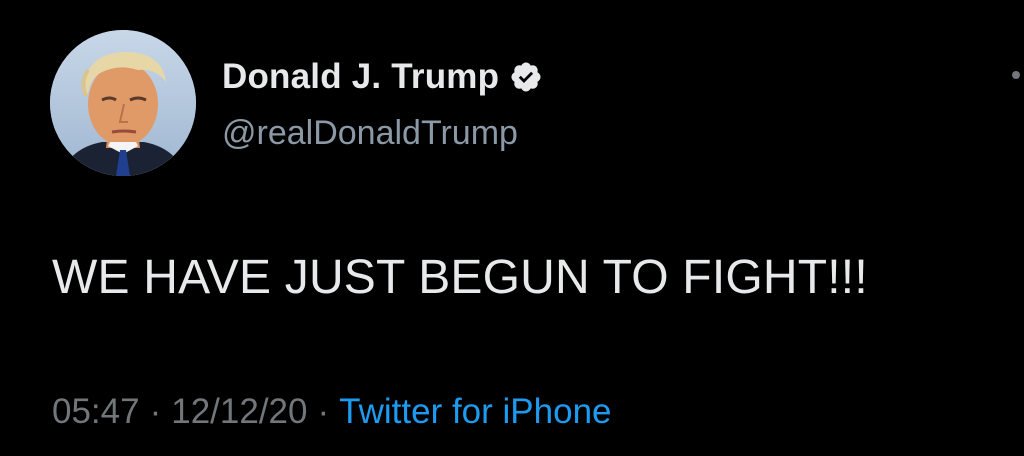 This screenshot has width=1024, height=456. Describe the element at coordinates (460, 277) in the screenshot. I see `tweet-text: WE HAVE JUST BEGUN TO FIGHT!!!` at that location.